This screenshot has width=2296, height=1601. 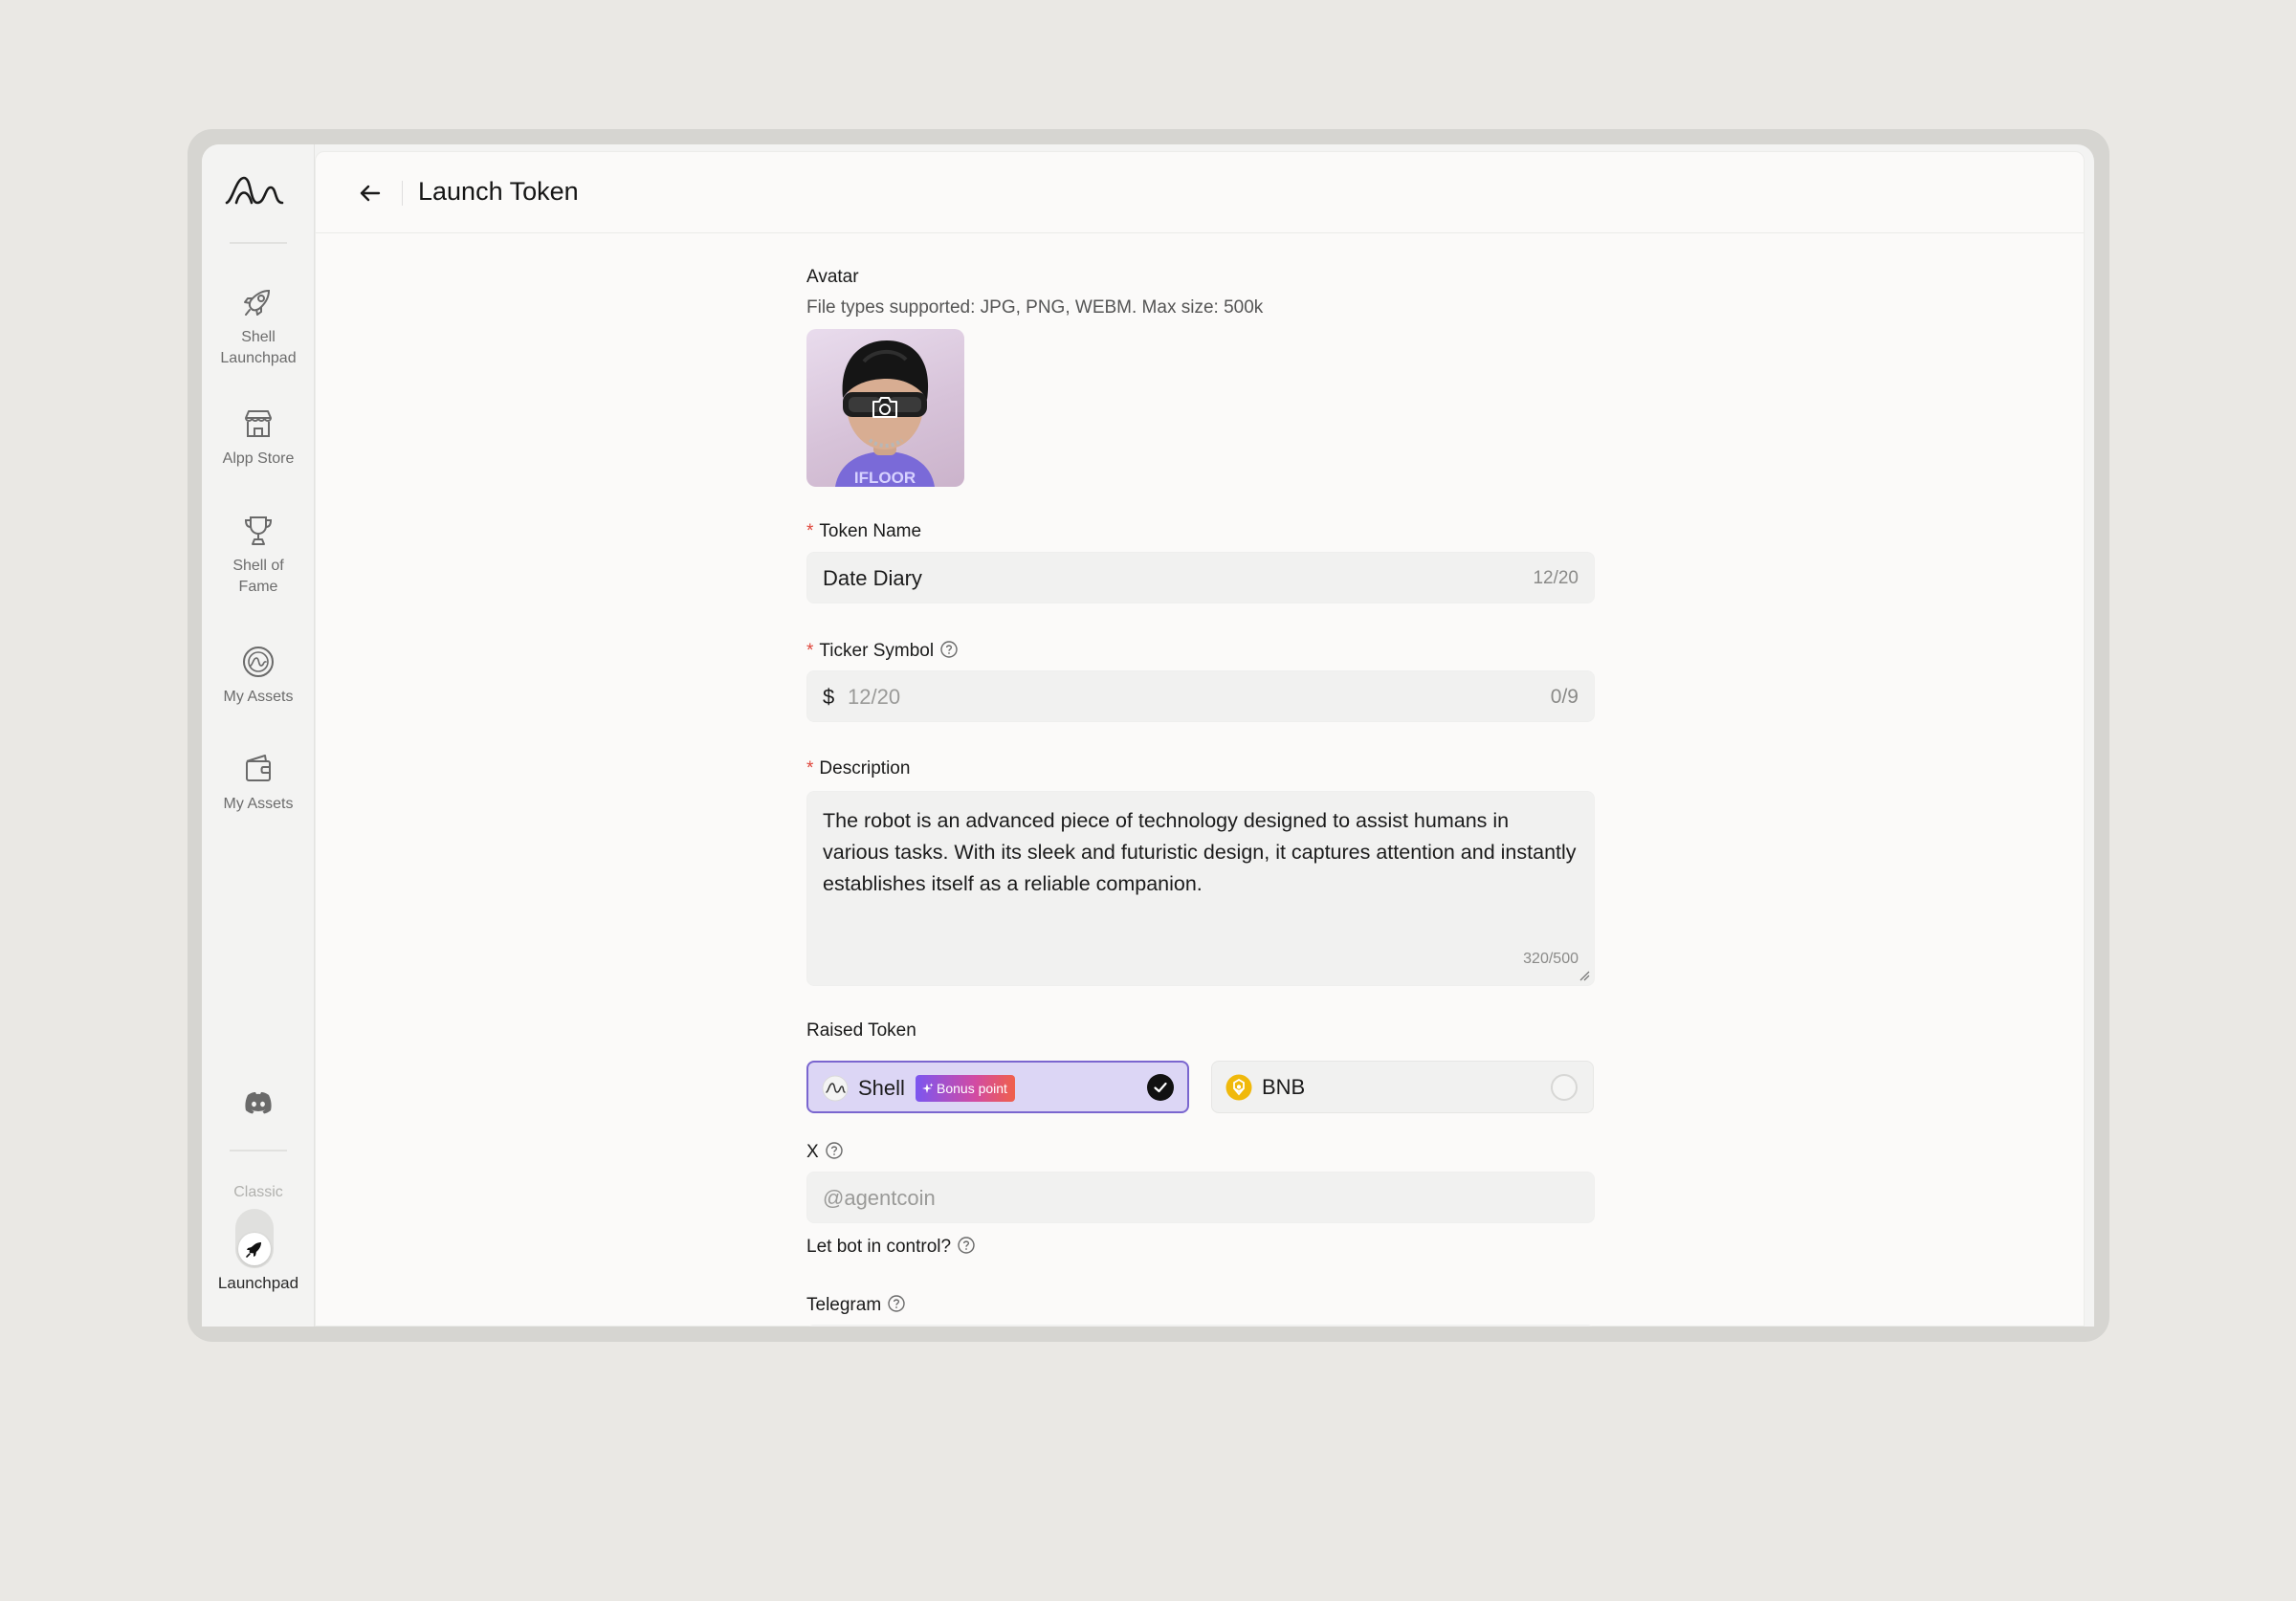 I want to click on description-label: * Description, so click(x=858, y=768).